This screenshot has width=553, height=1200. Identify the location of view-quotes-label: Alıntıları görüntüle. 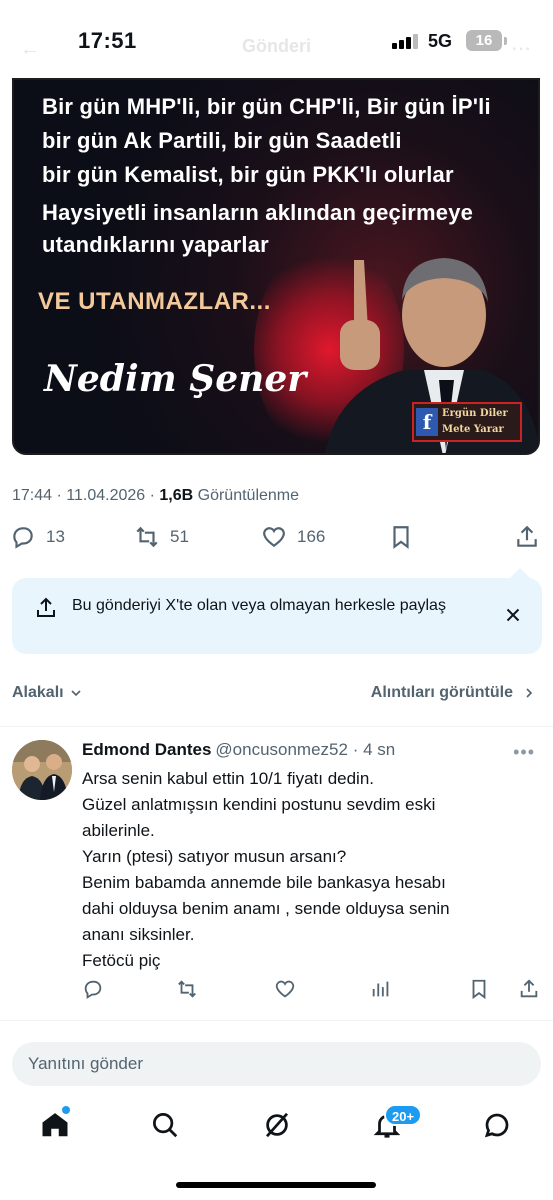
(441, 692).